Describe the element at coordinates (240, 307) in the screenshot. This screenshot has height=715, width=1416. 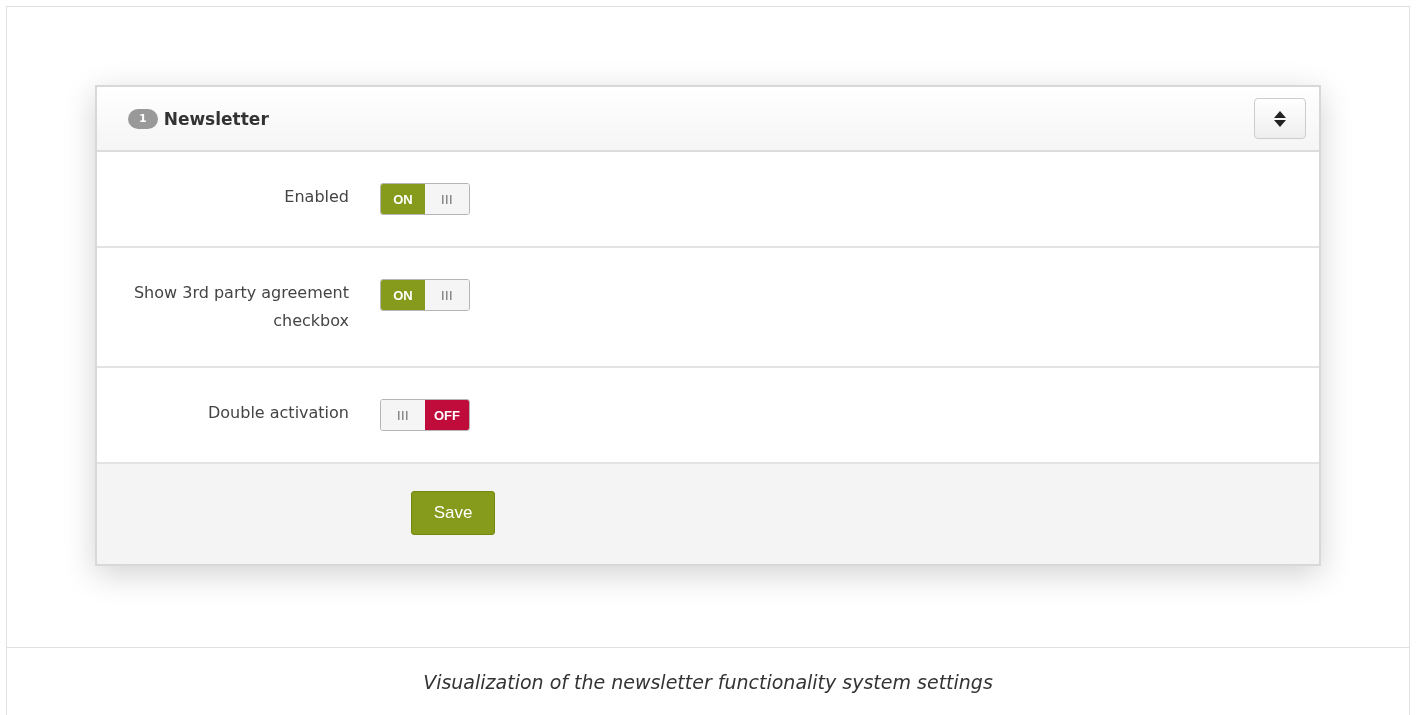
I see `setting-label: Show 3rd party agreement checkbox` at that location.